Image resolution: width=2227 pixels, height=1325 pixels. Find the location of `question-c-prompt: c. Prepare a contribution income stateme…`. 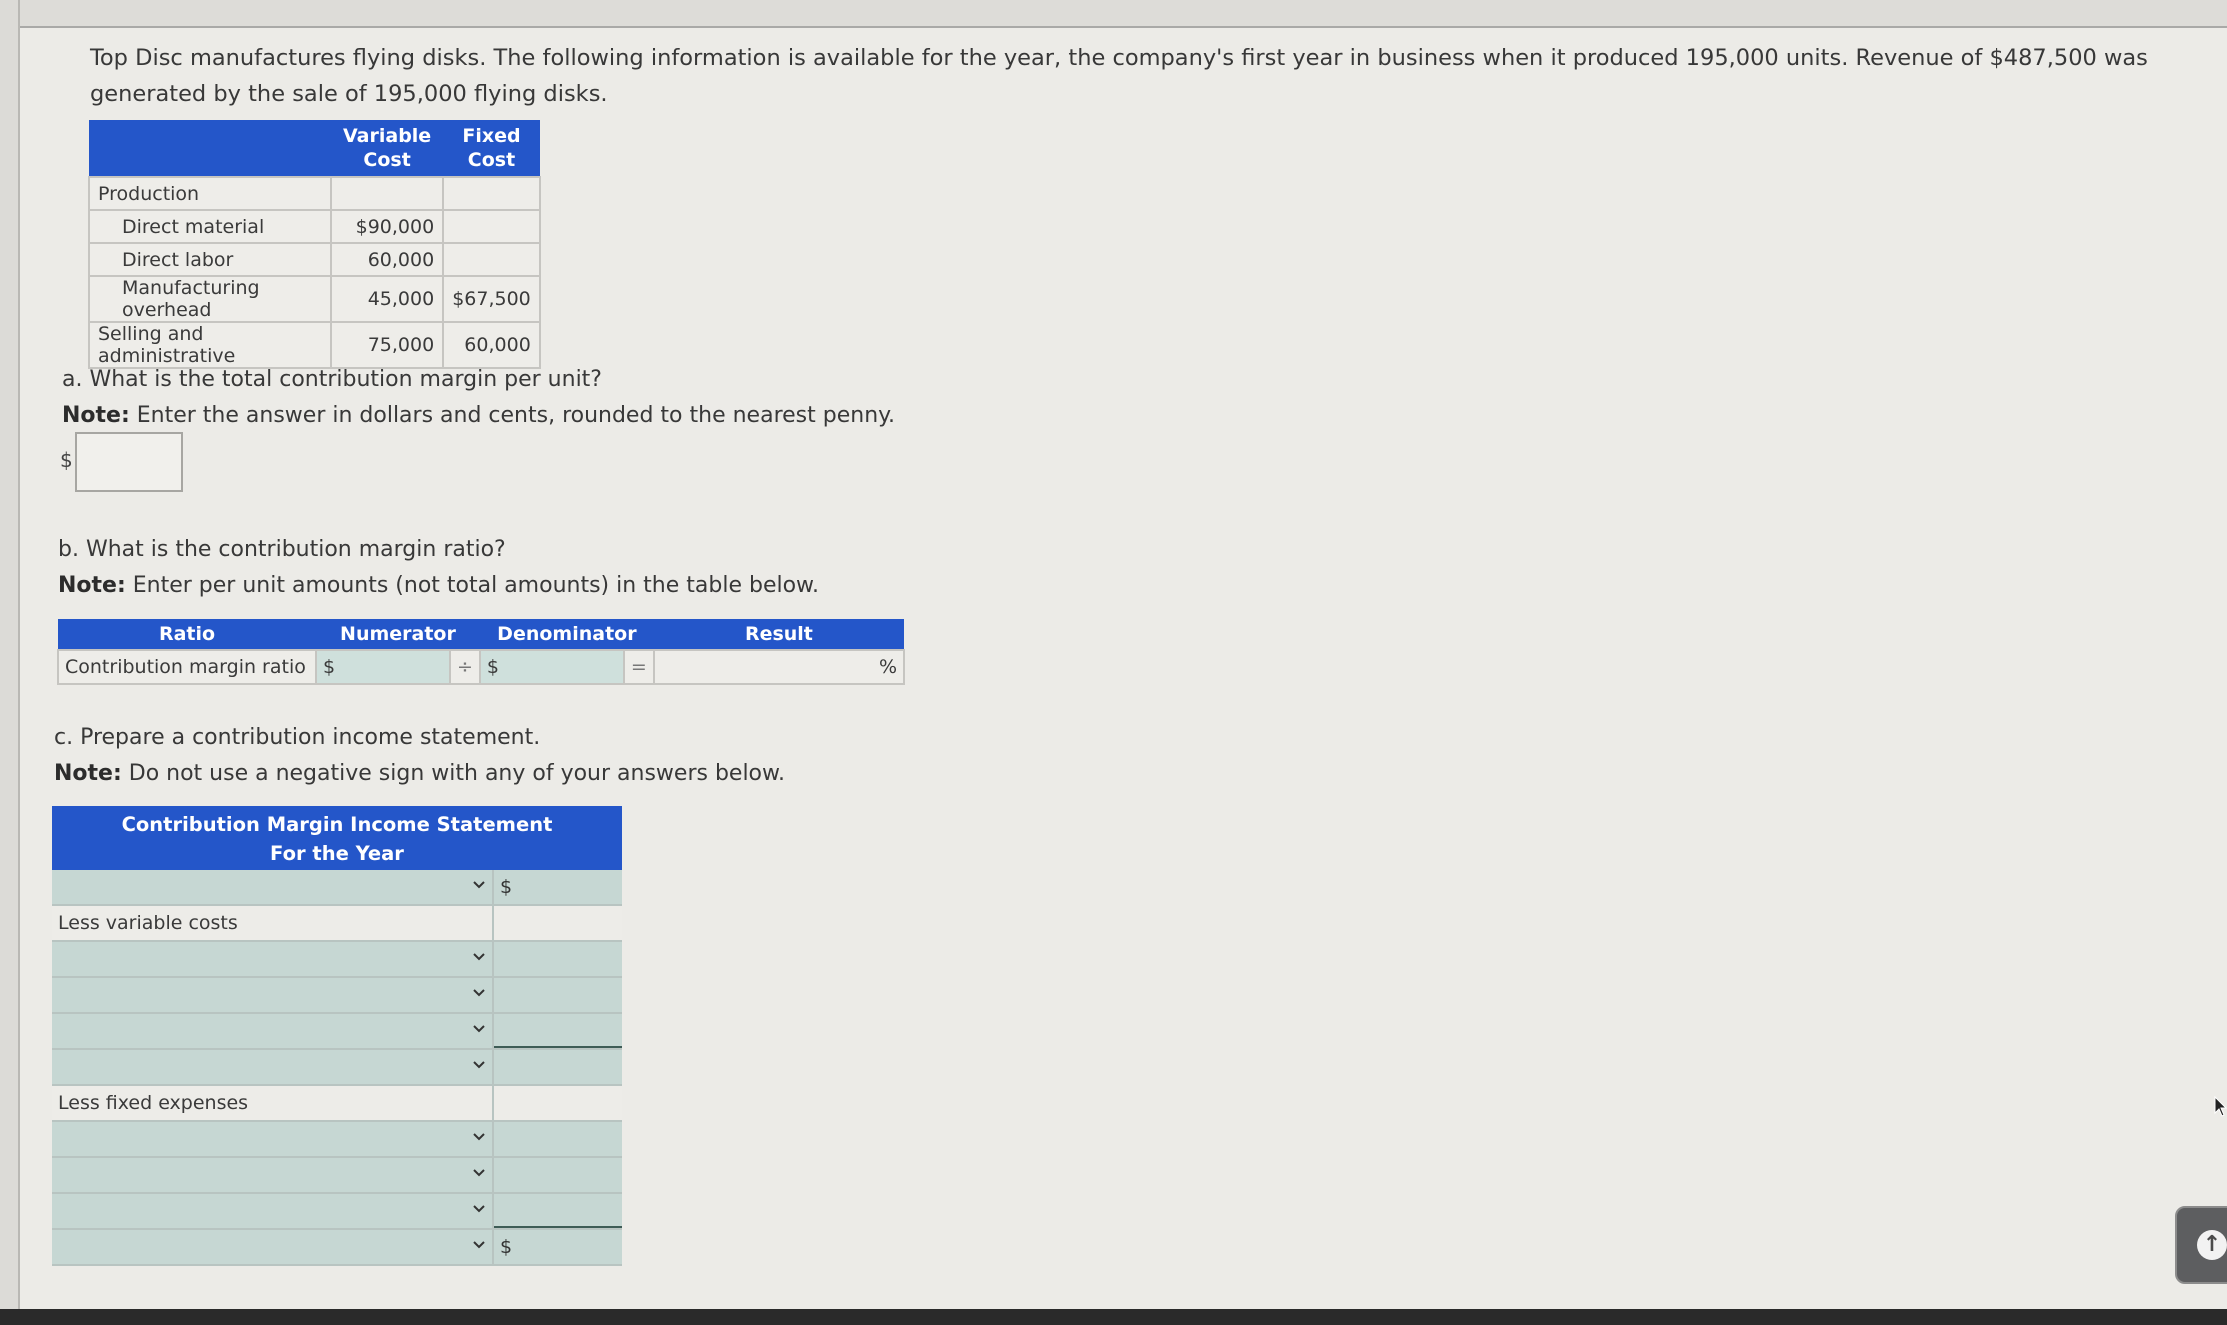

question-c-prompt: c. Prepare a contribution income stateme… is located at coordinates (297, 737).